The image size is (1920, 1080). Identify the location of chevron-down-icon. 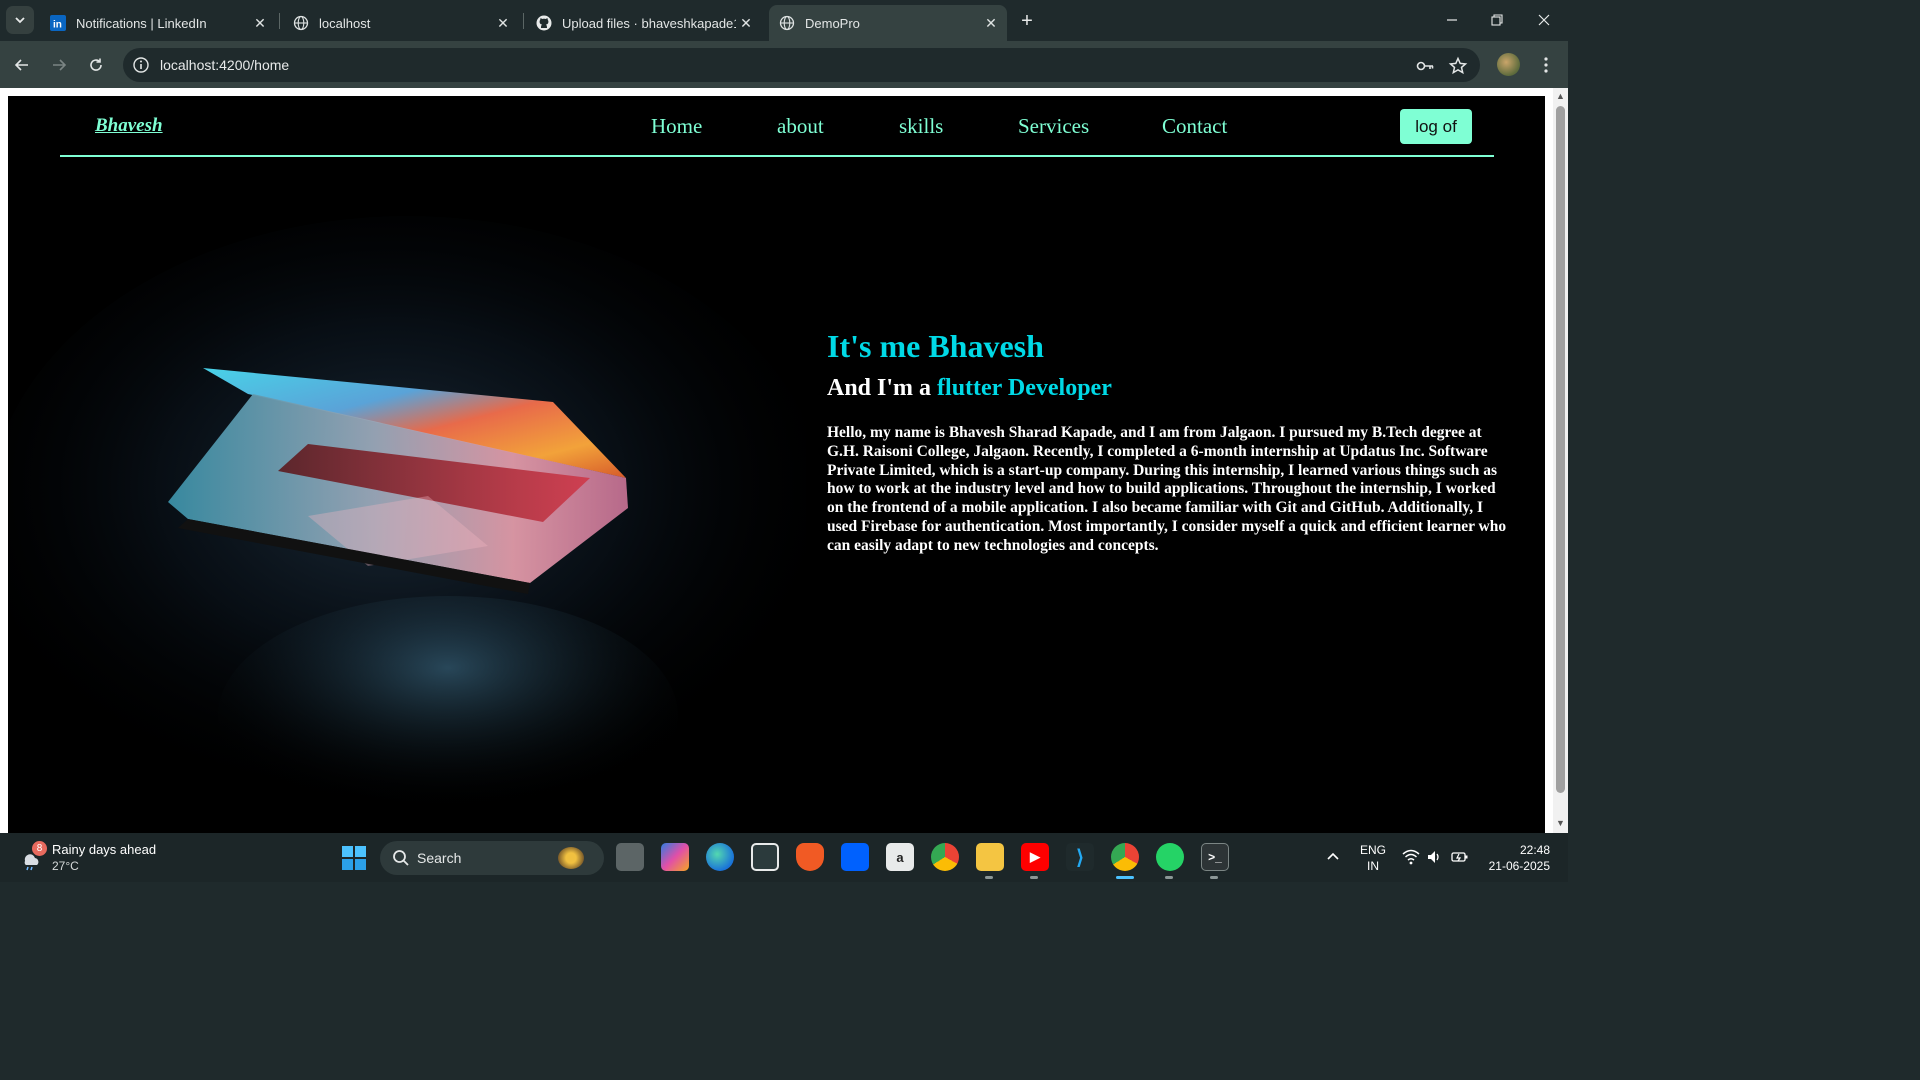
(20, 20).